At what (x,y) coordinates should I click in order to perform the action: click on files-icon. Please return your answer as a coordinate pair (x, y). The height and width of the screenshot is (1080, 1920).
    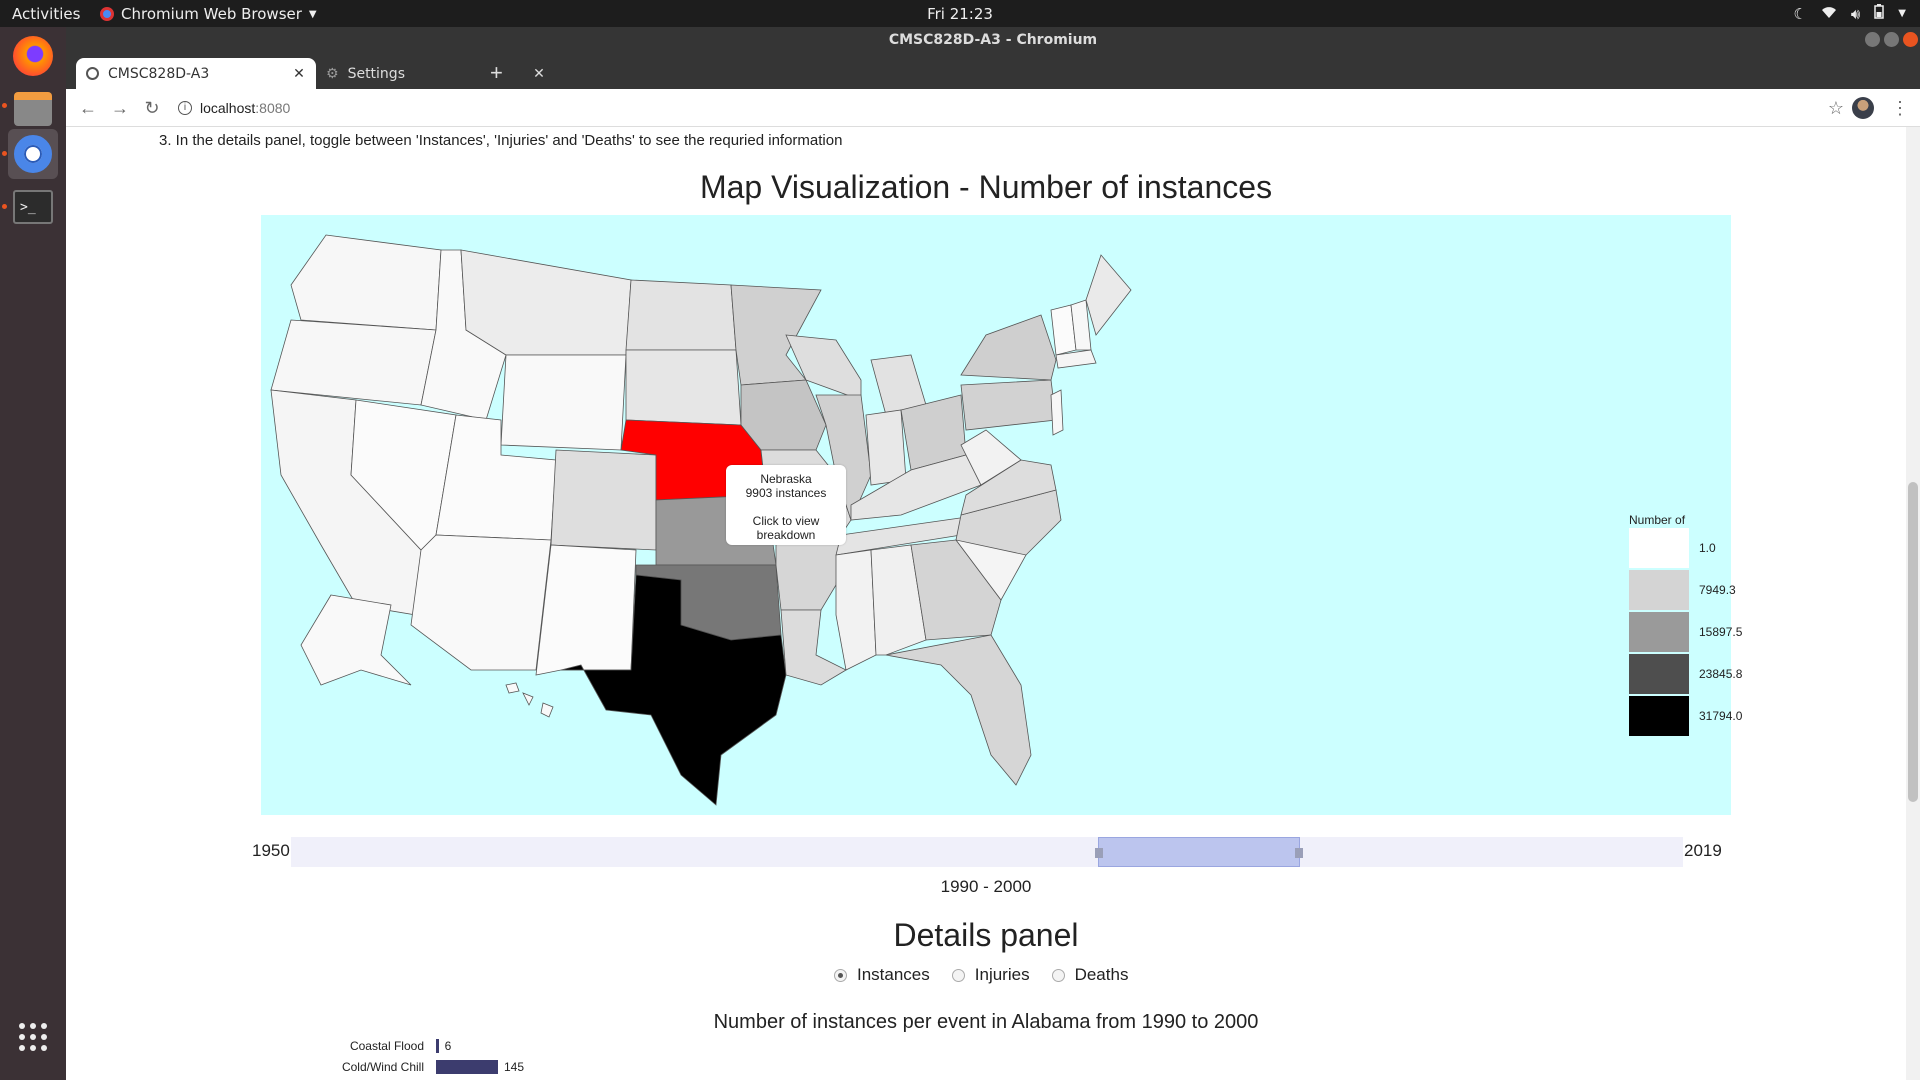
    Looking at the image, I should click on (33, 109).